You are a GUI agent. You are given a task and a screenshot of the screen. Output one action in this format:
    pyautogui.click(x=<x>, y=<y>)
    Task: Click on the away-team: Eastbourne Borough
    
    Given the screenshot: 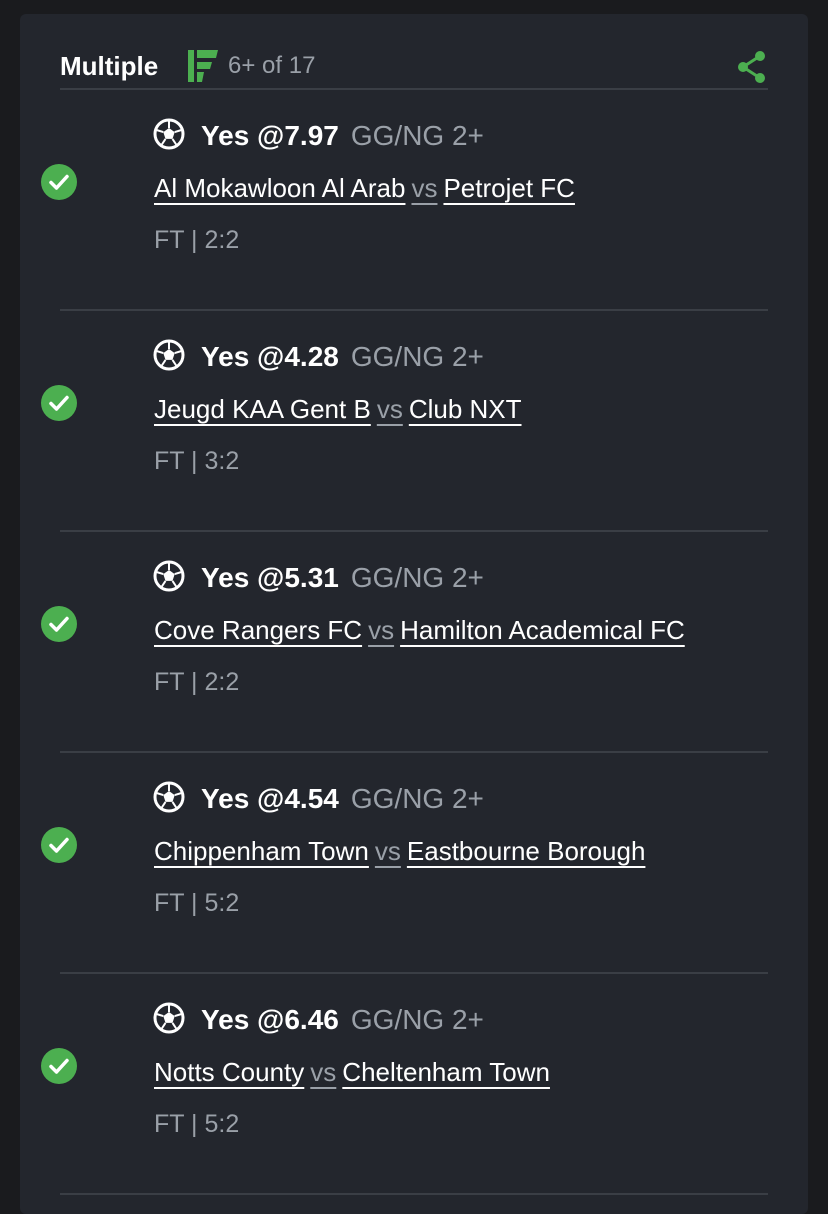 What is the action you would take?
    pyautogui.click(x=526, y=851)
    